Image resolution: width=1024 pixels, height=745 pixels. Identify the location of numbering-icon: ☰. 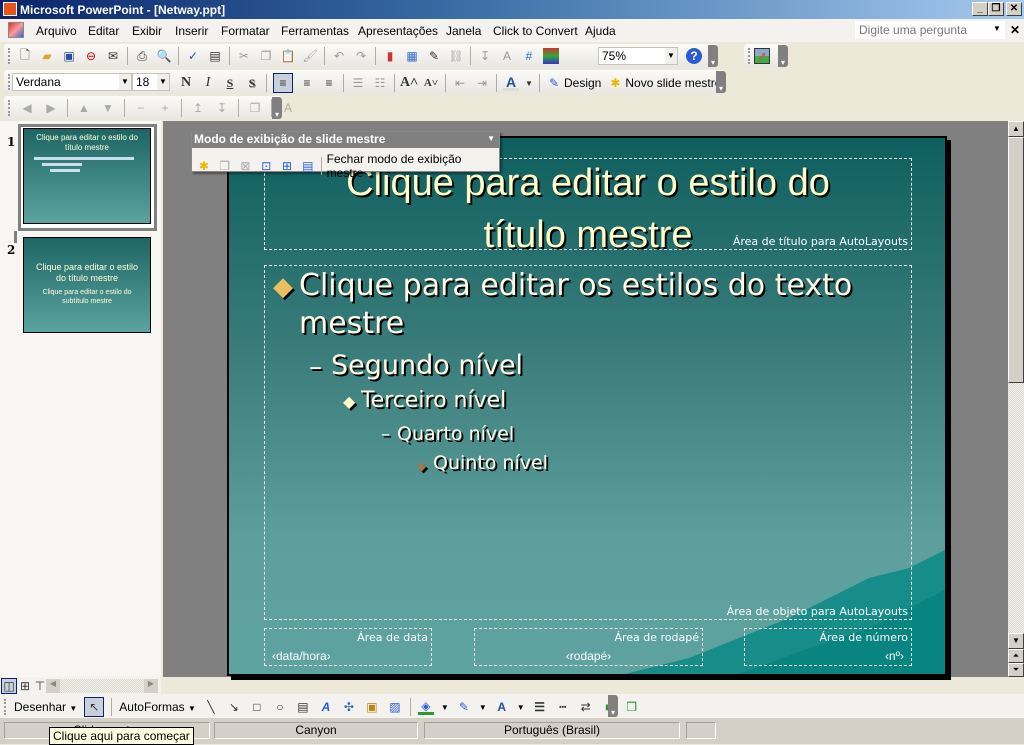
(358, 83).